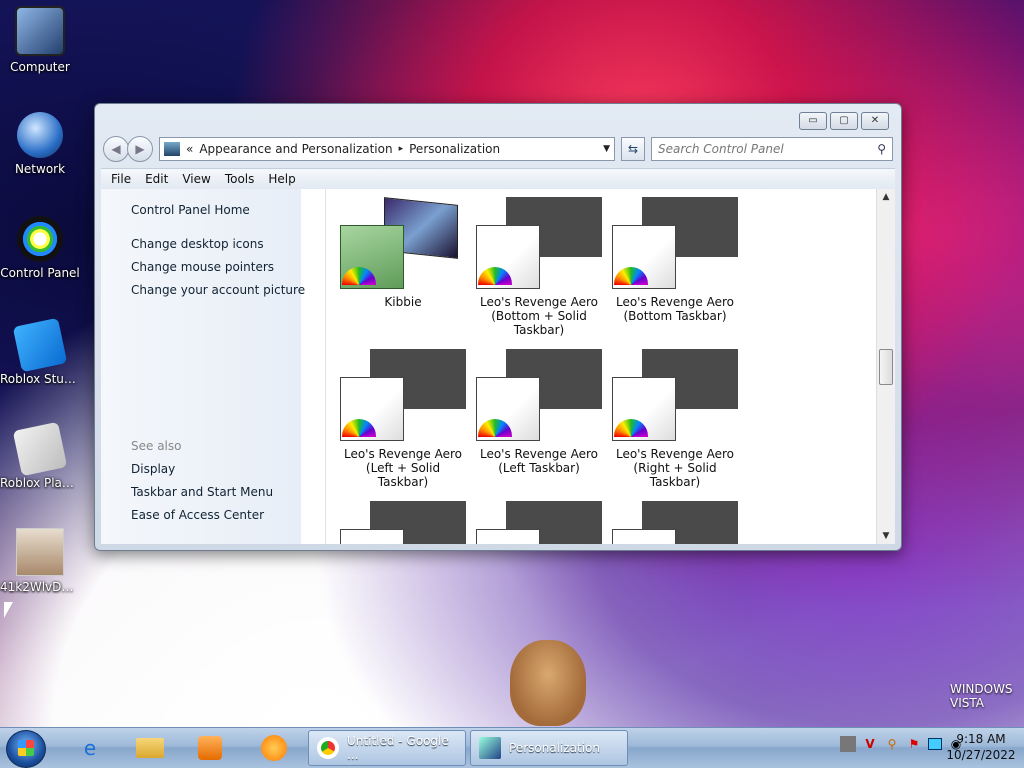 The width and height of the screenshot is (1024, 768). Describe the element at coordinates (403, 302) in the screenshot. I see `theme-name: Kibbie` at that location.